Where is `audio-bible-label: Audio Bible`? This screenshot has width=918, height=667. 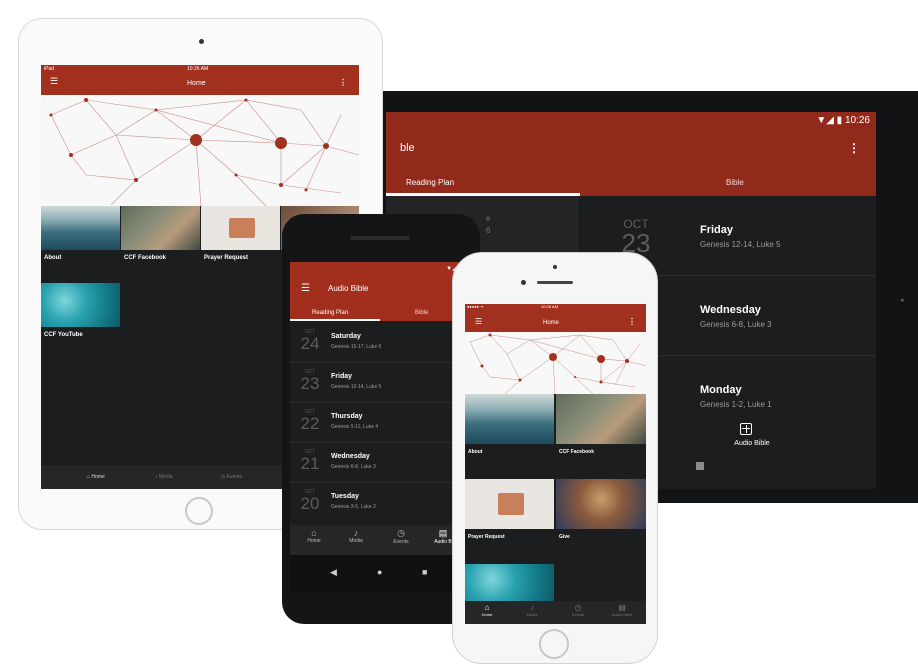 audio-bible-label: Audio Bible is located at coordinates (752, 443).